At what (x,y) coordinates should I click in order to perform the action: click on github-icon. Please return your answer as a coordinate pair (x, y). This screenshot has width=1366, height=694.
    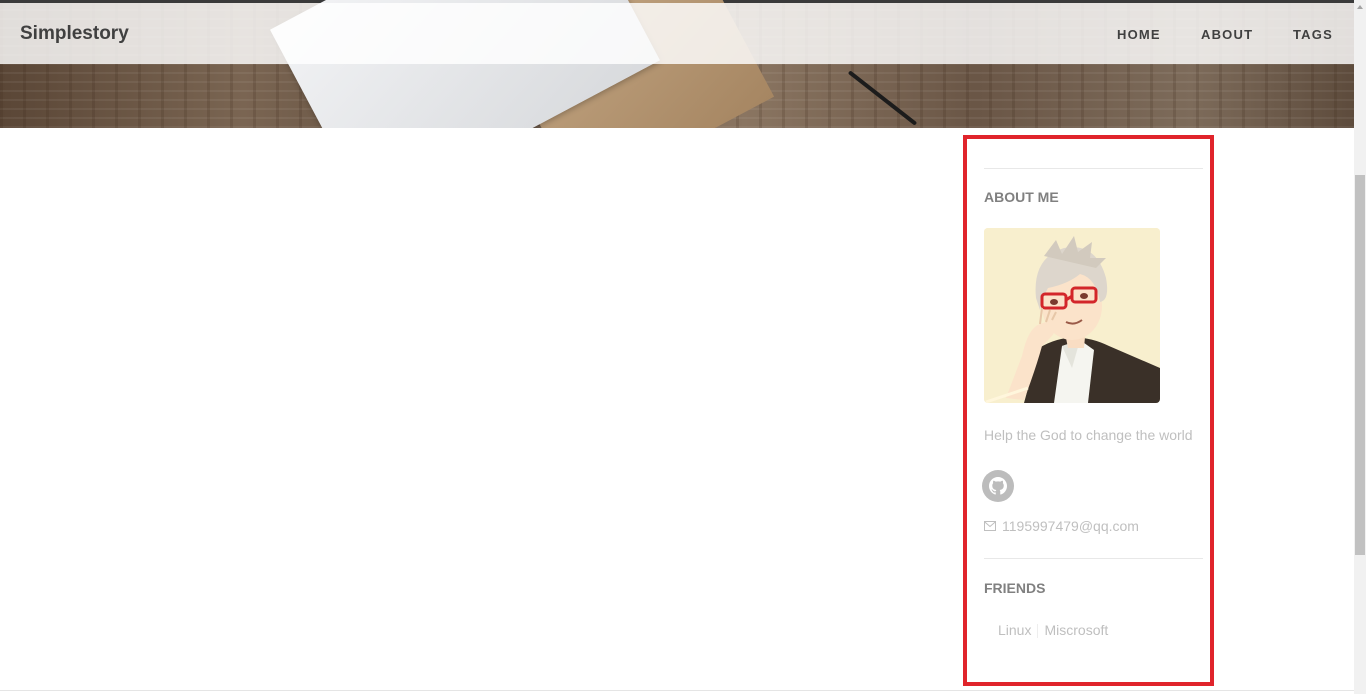
    Looking at the image, I should click on (998, 486).